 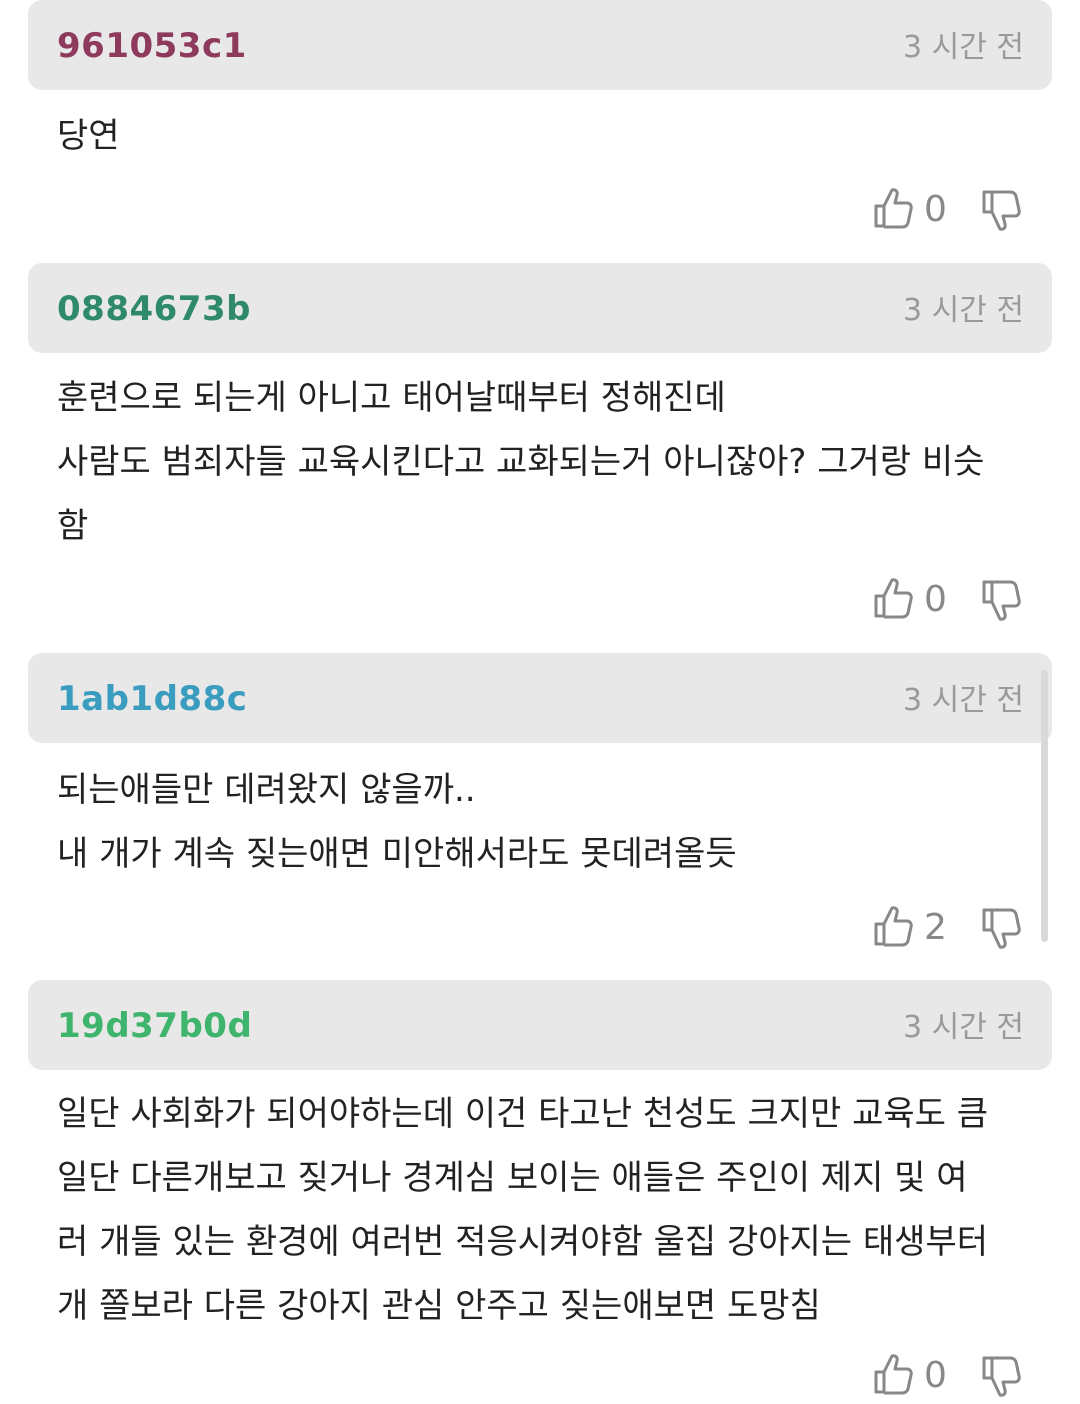 What do you see at coordinates (521, 462) in the screenshot?
I see `comment-text-line: 사람도 범죄자들 교육시킨다고 교화되는거 아니잖아? 그거랑 비슷` at bounding box center [521, 462].